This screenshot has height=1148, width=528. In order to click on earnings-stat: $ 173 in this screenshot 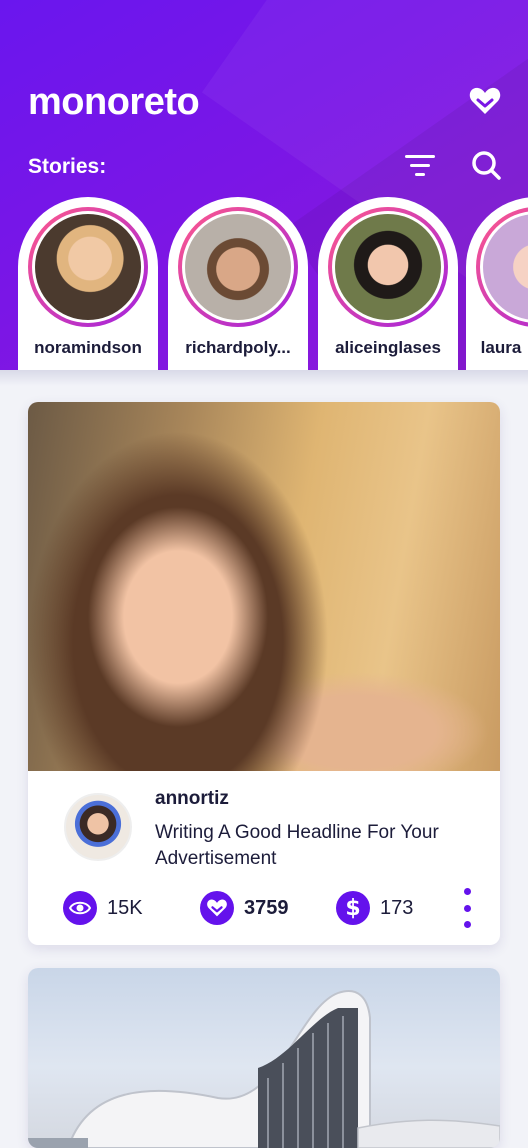, I will do `click(374, 908)`.